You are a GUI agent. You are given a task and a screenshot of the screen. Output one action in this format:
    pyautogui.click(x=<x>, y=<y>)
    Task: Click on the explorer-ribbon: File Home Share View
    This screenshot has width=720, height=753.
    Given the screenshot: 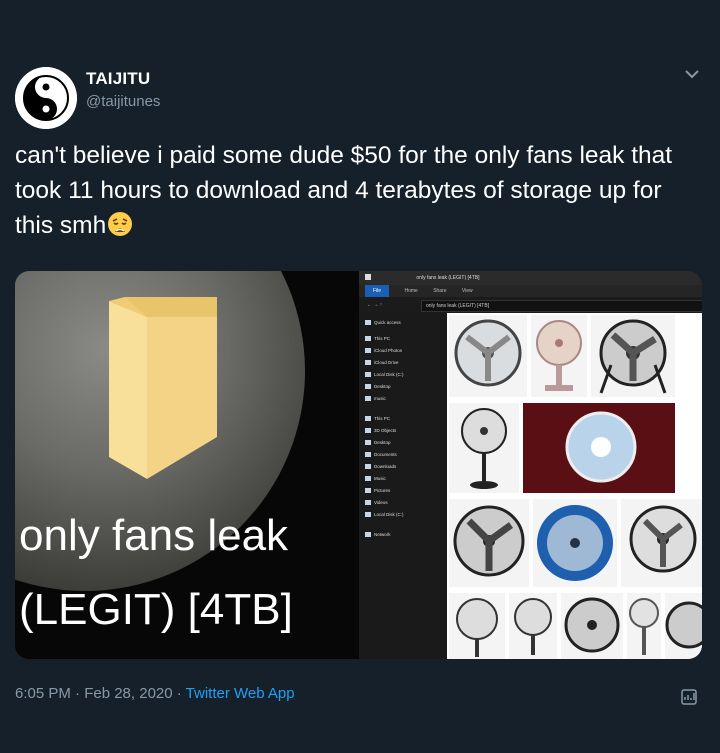 What is the action you would take?
    pyautogui.click(x=530, y=291)
    